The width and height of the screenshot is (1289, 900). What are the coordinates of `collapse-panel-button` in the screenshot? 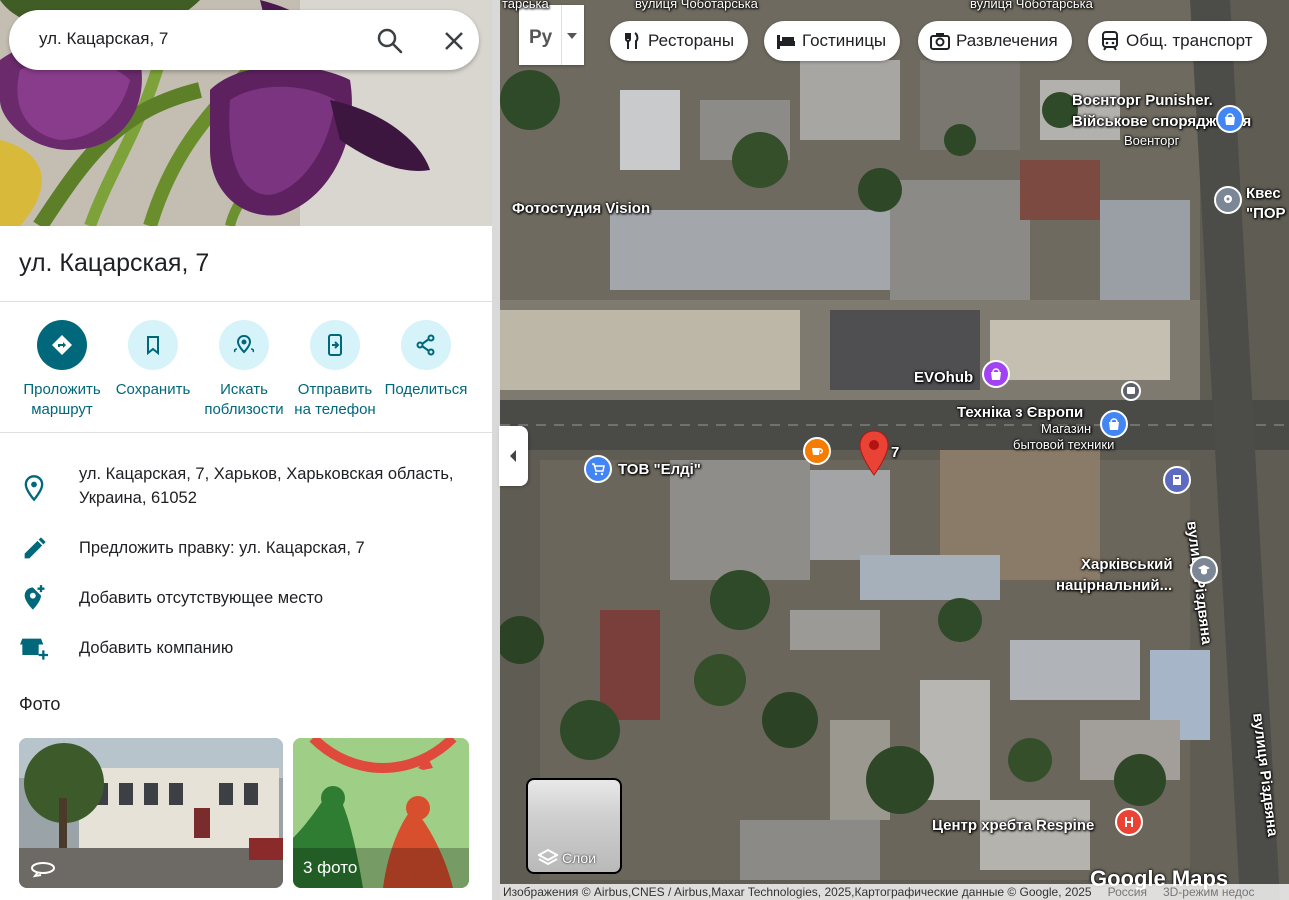 It's located at (513, 456).